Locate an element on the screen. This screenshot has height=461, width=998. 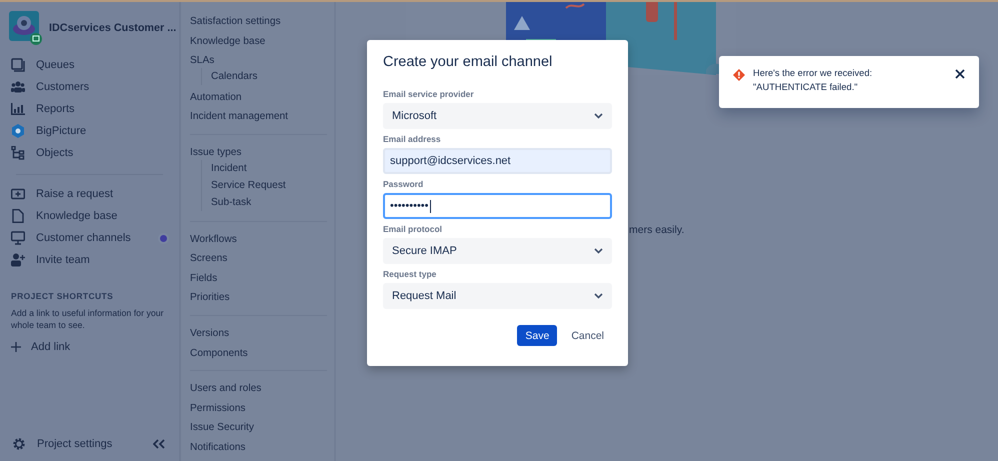
description-text: mers easily. is located at coordinates (656, 230).